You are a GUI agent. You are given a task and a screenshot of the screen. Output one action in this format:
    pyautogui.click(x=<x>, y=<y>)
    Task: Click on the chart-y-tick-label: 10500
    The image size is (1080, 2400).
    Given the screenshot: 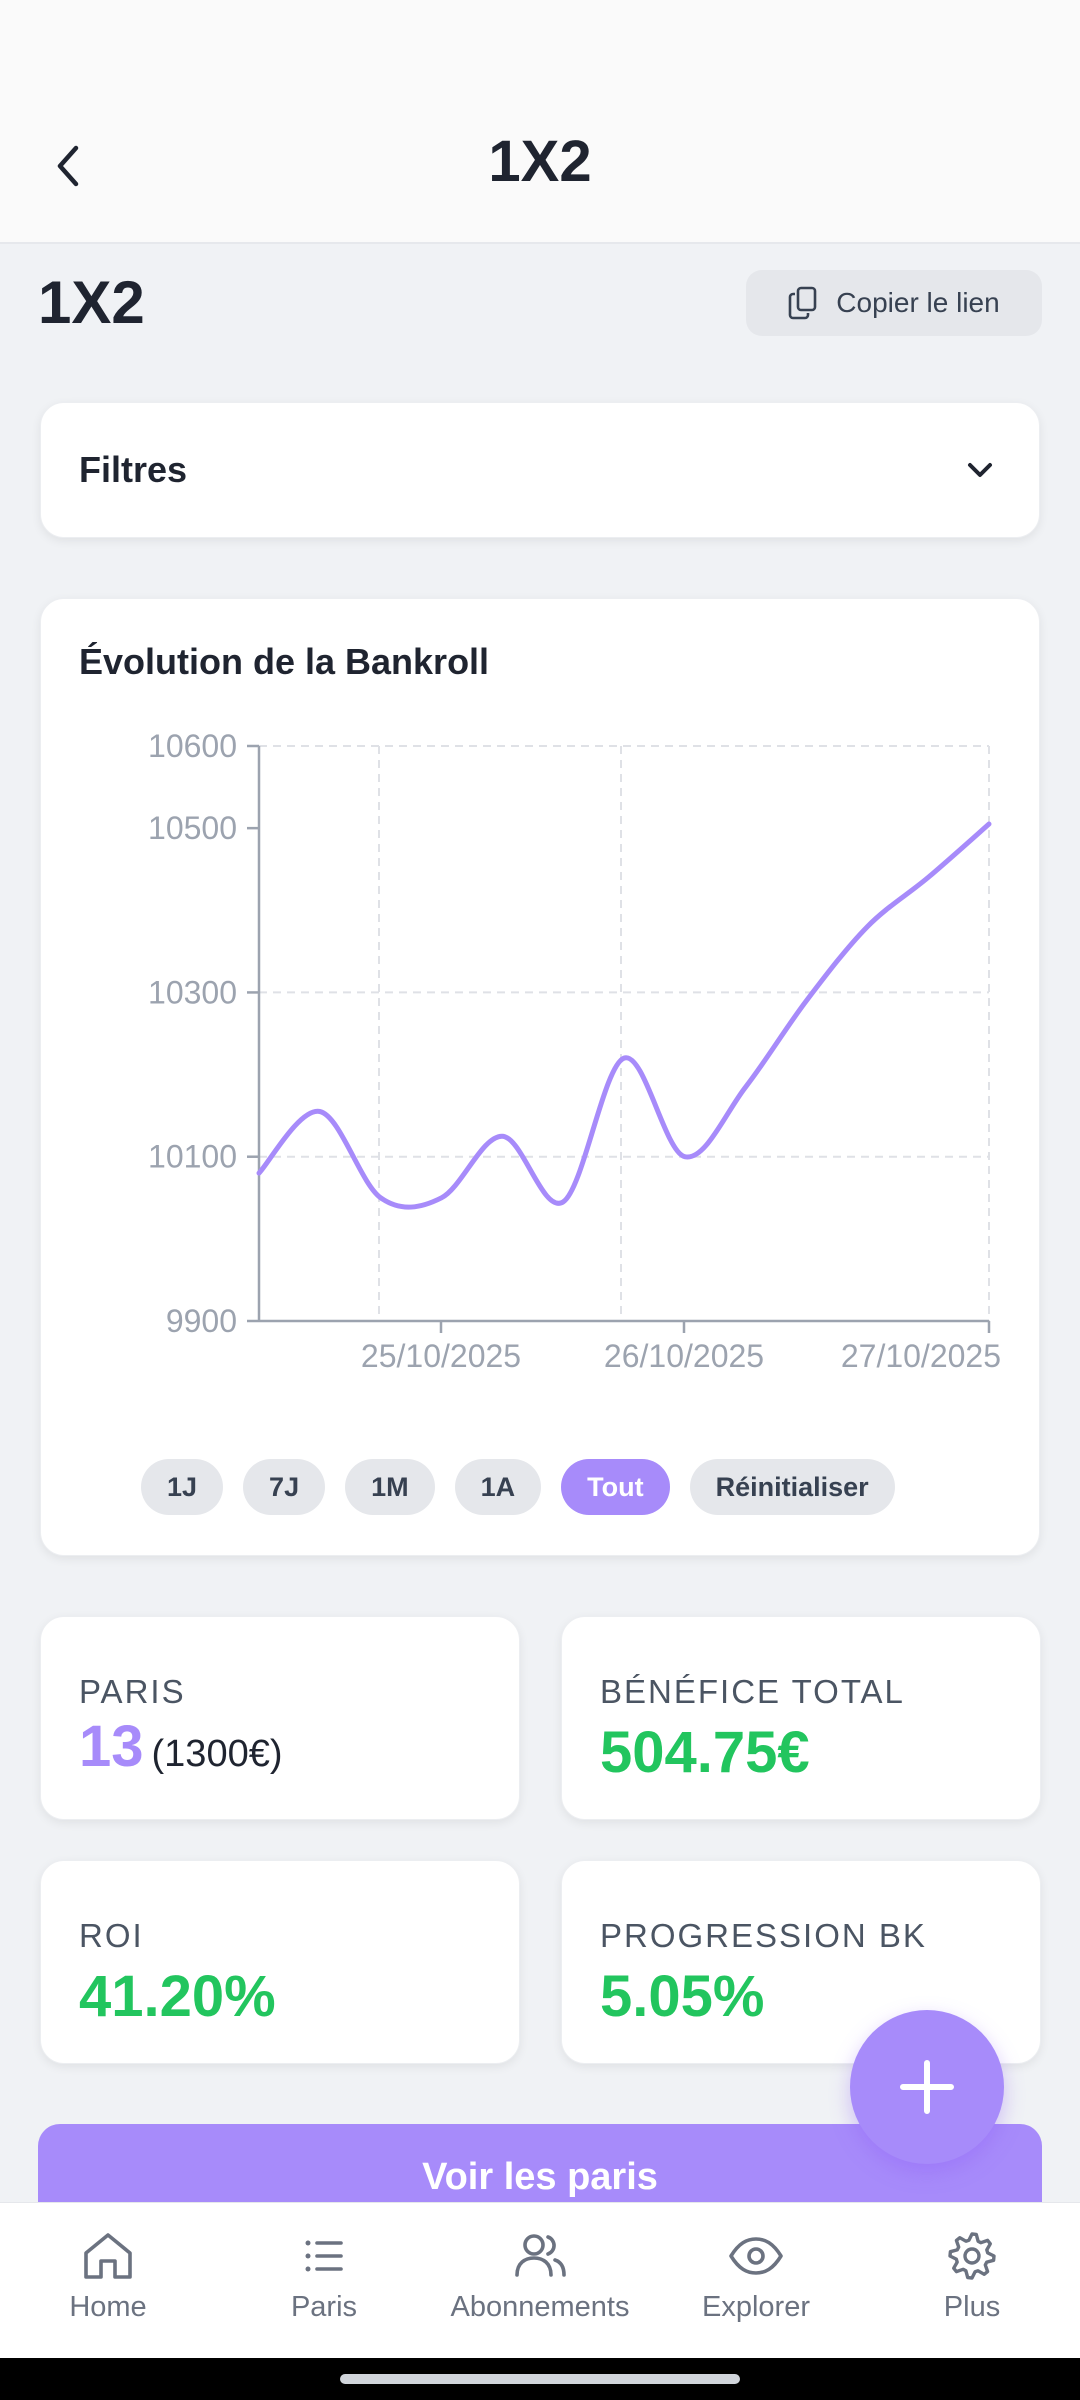 What is the action you would take?
    pyautogui.click(x=192, y=828)
    